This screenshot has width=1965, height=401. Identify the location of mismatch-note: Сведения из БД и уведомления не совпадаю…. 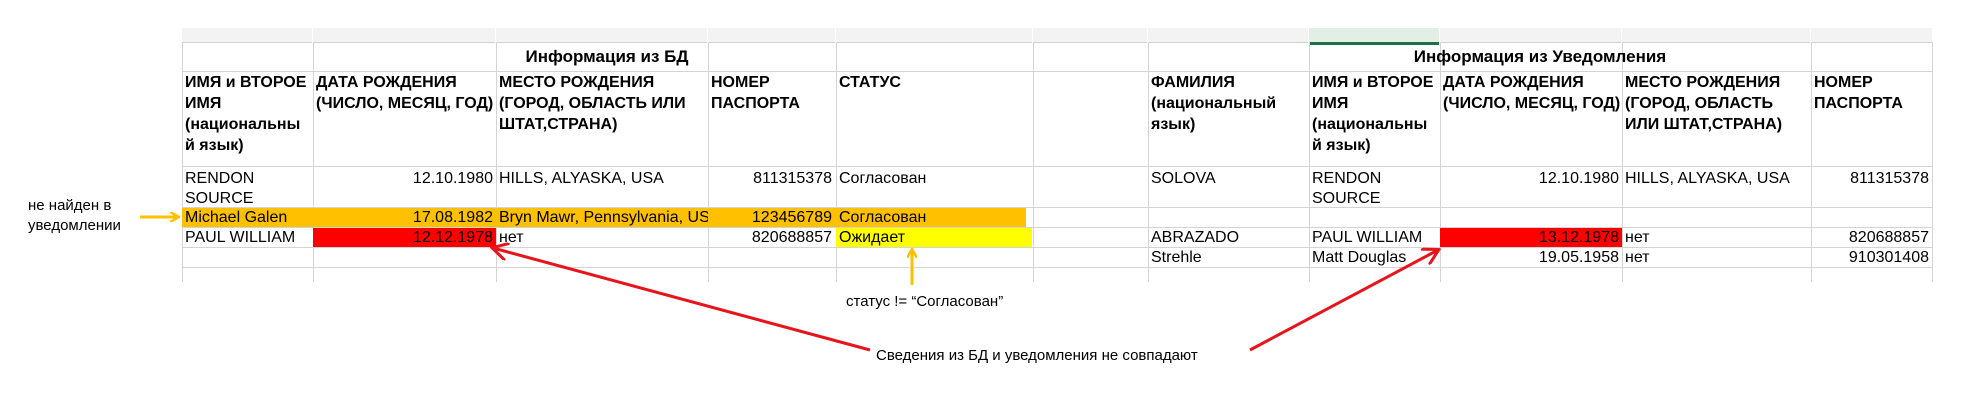
(1037, 355).